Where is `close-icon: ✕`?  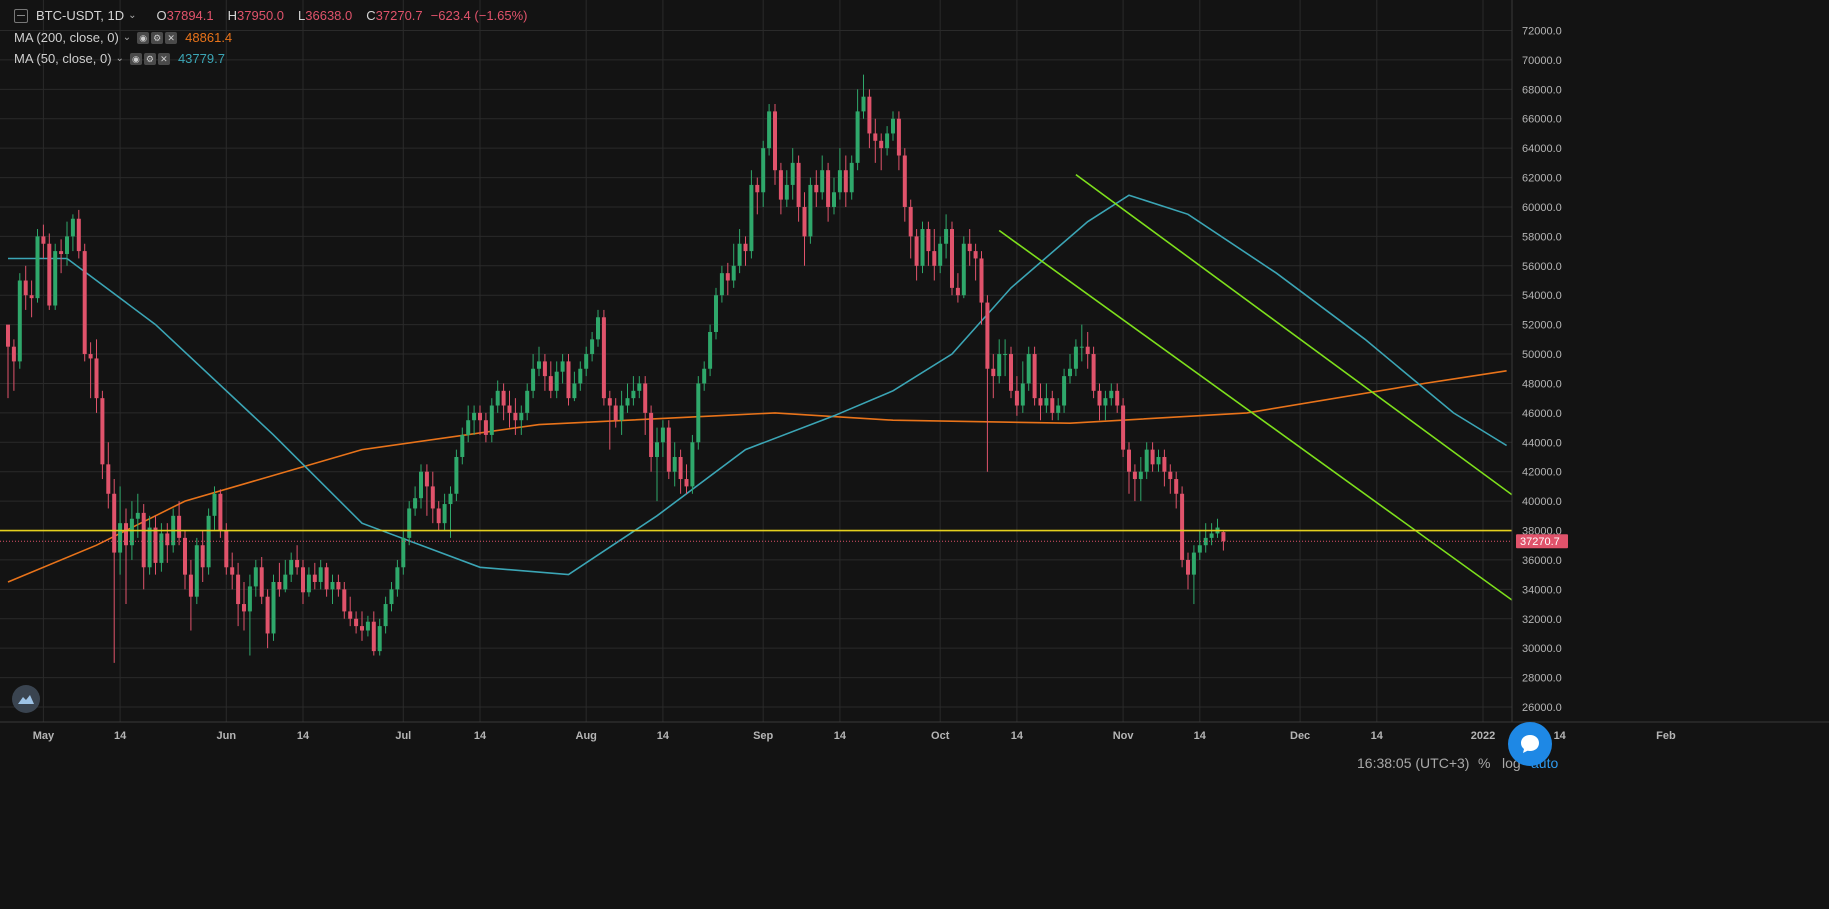 close-icon: ✕ is located at coordinates (163, 58).